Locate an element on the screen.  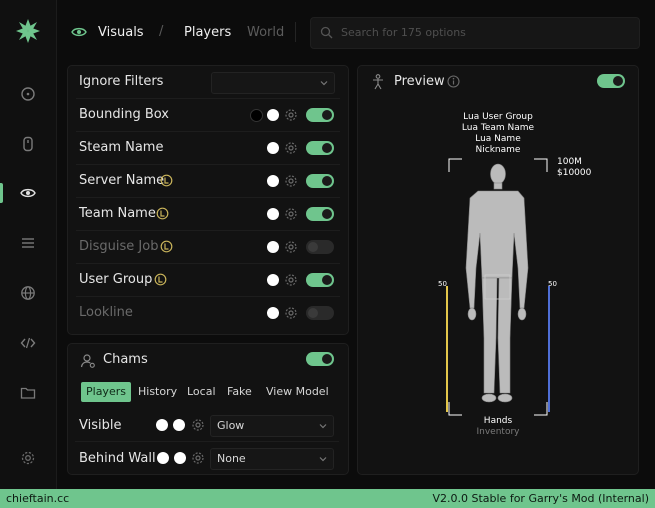
lookline-toggle is located at coordinates (320, 313).